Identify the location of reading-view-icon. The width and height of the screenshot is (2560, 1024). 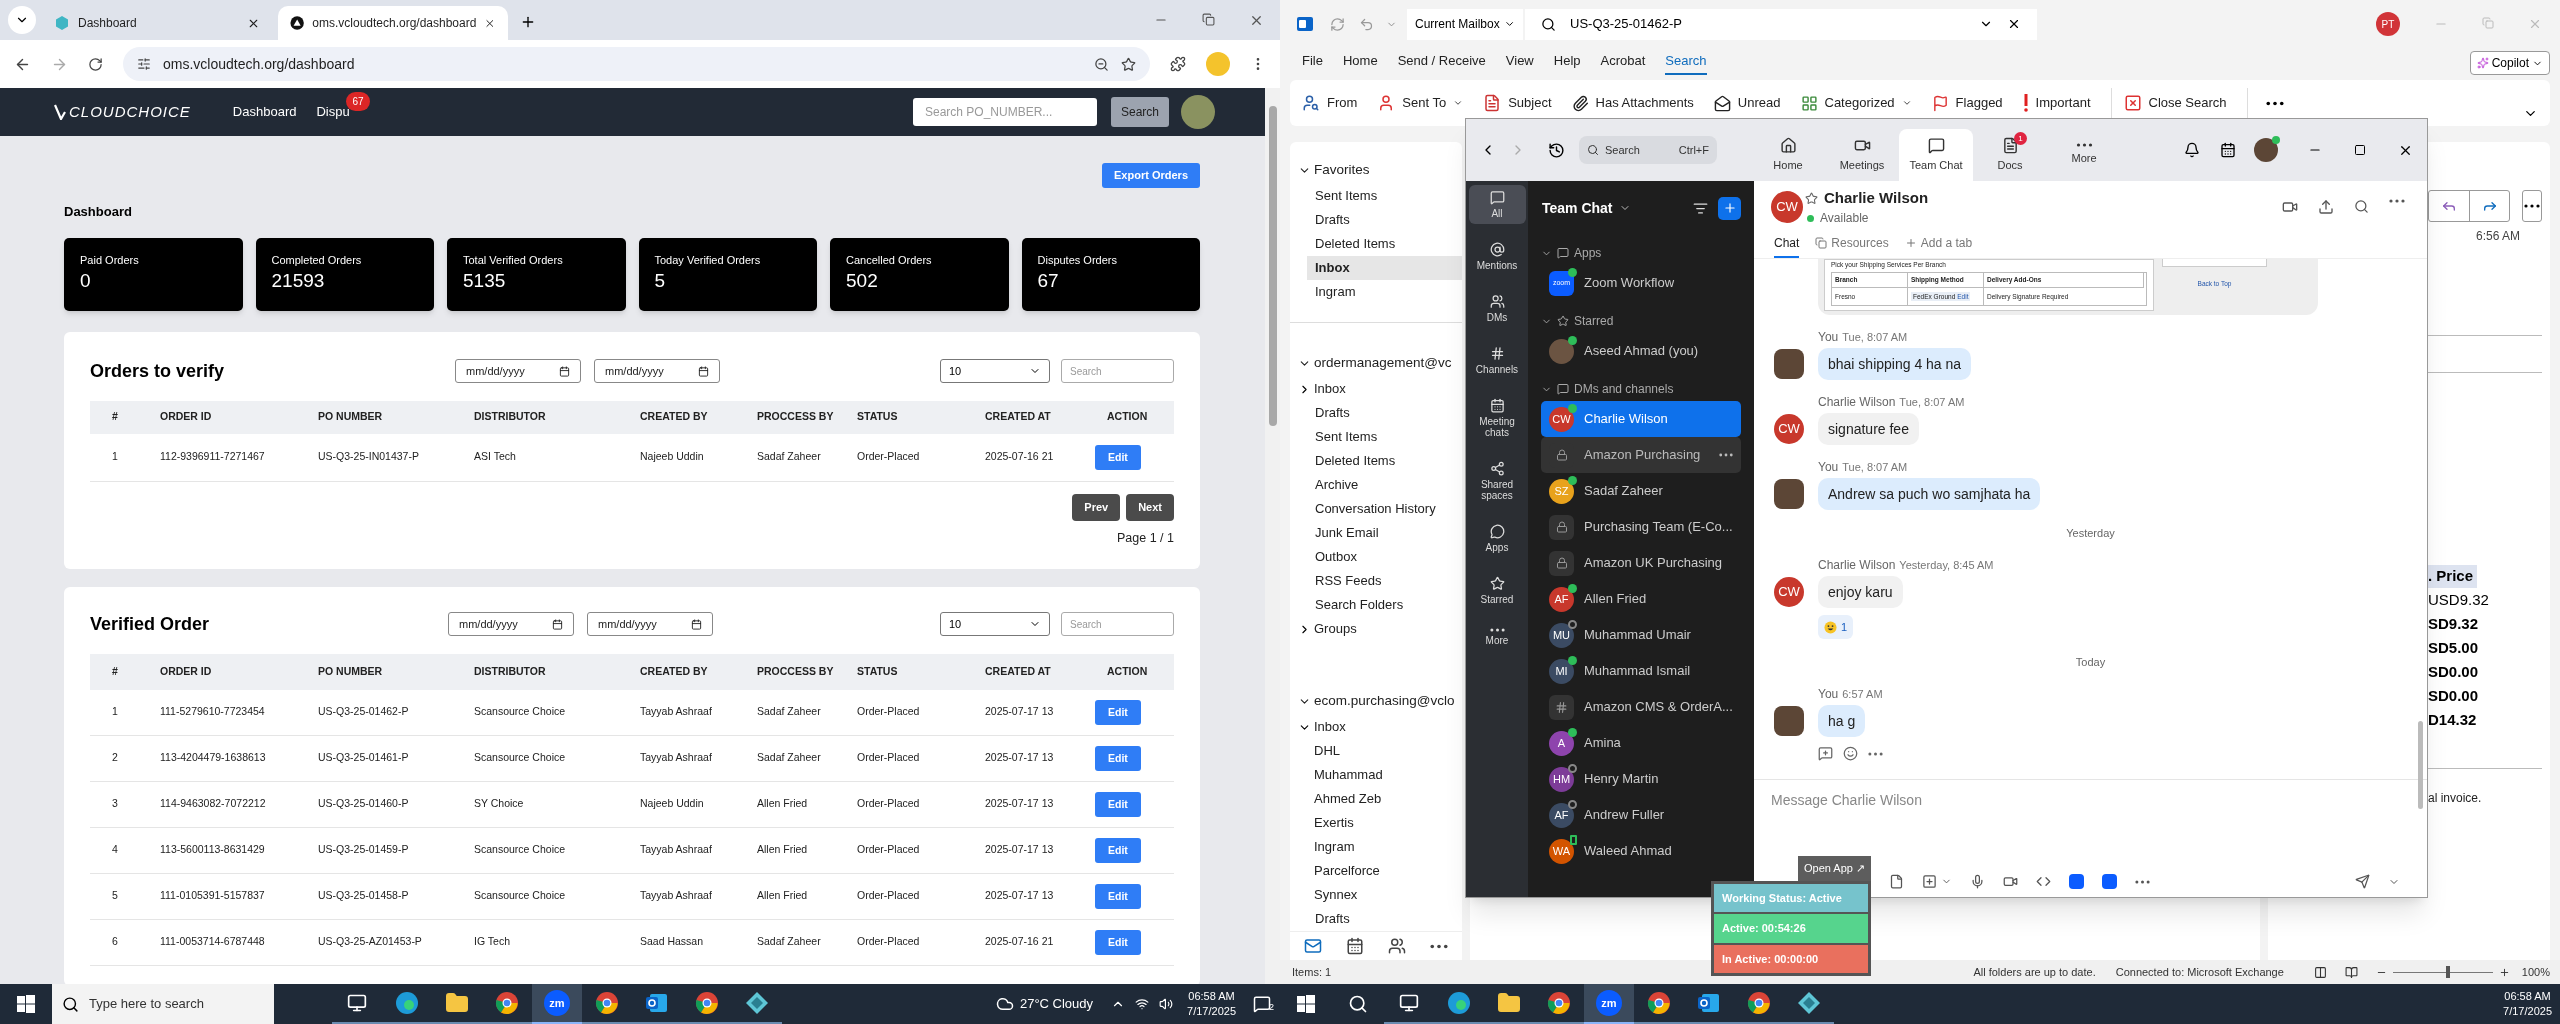
(2351, 972).